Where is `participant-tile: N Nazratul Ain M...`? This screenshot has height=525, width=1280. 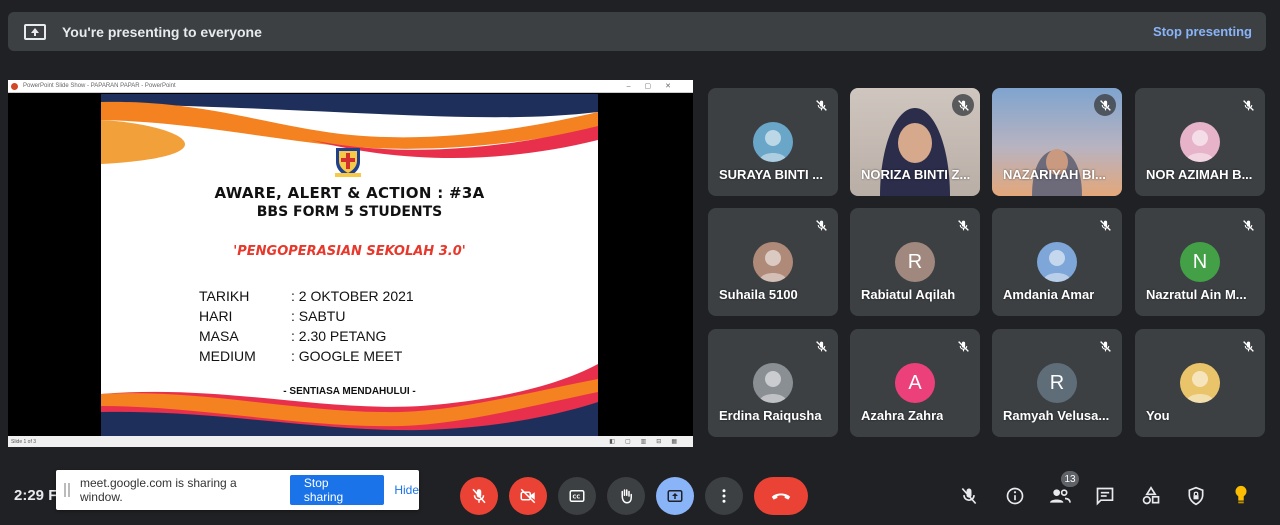
participant-tile: N Nazratul Ain M... is located at coordinates (1200, 262).